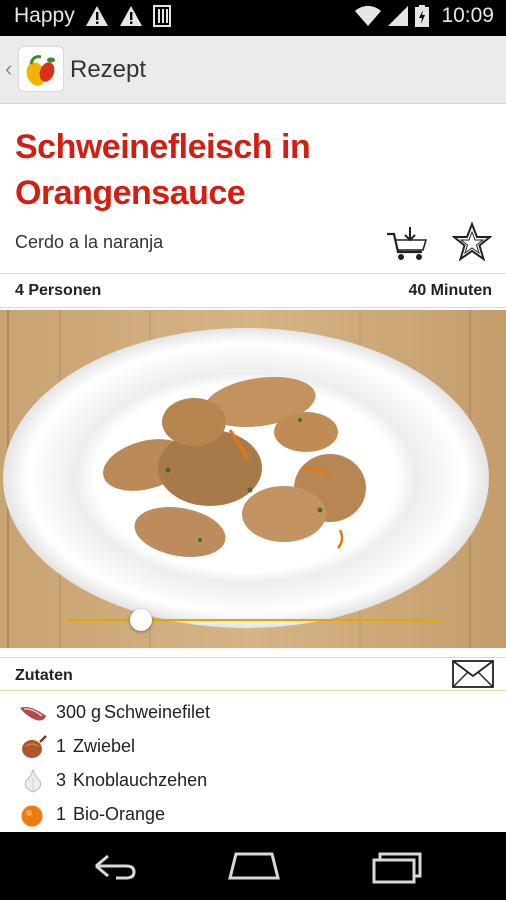  What do you see at coordinates (253, 713) in the screenshot?
I see `ingredient-row: 300 g Schweinefilet` at bounding box center [253, 713].